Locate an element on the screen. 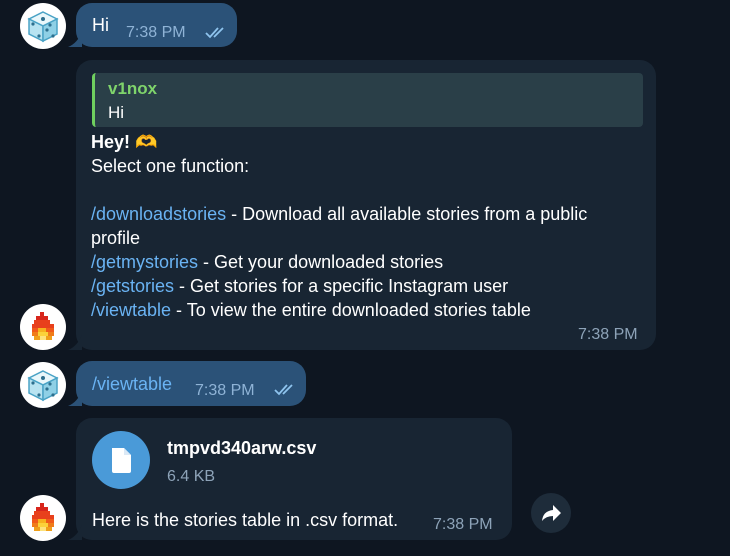 The width and height of the screenshot is (730, 556). prompt-text: Select one function: is located at coordinates (170, 166).